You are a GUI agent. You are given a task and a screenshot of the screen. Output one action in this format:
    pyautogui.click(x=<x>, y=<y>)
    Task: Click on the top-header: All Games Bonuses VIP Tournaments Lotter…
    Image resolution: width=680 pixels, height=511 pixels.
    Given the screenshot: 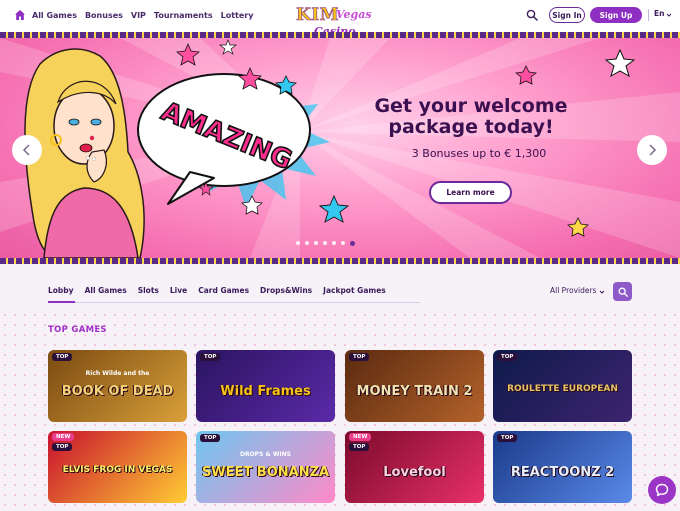 What is the action you would take?
    pyautogui.click(x=340, y=19)
    